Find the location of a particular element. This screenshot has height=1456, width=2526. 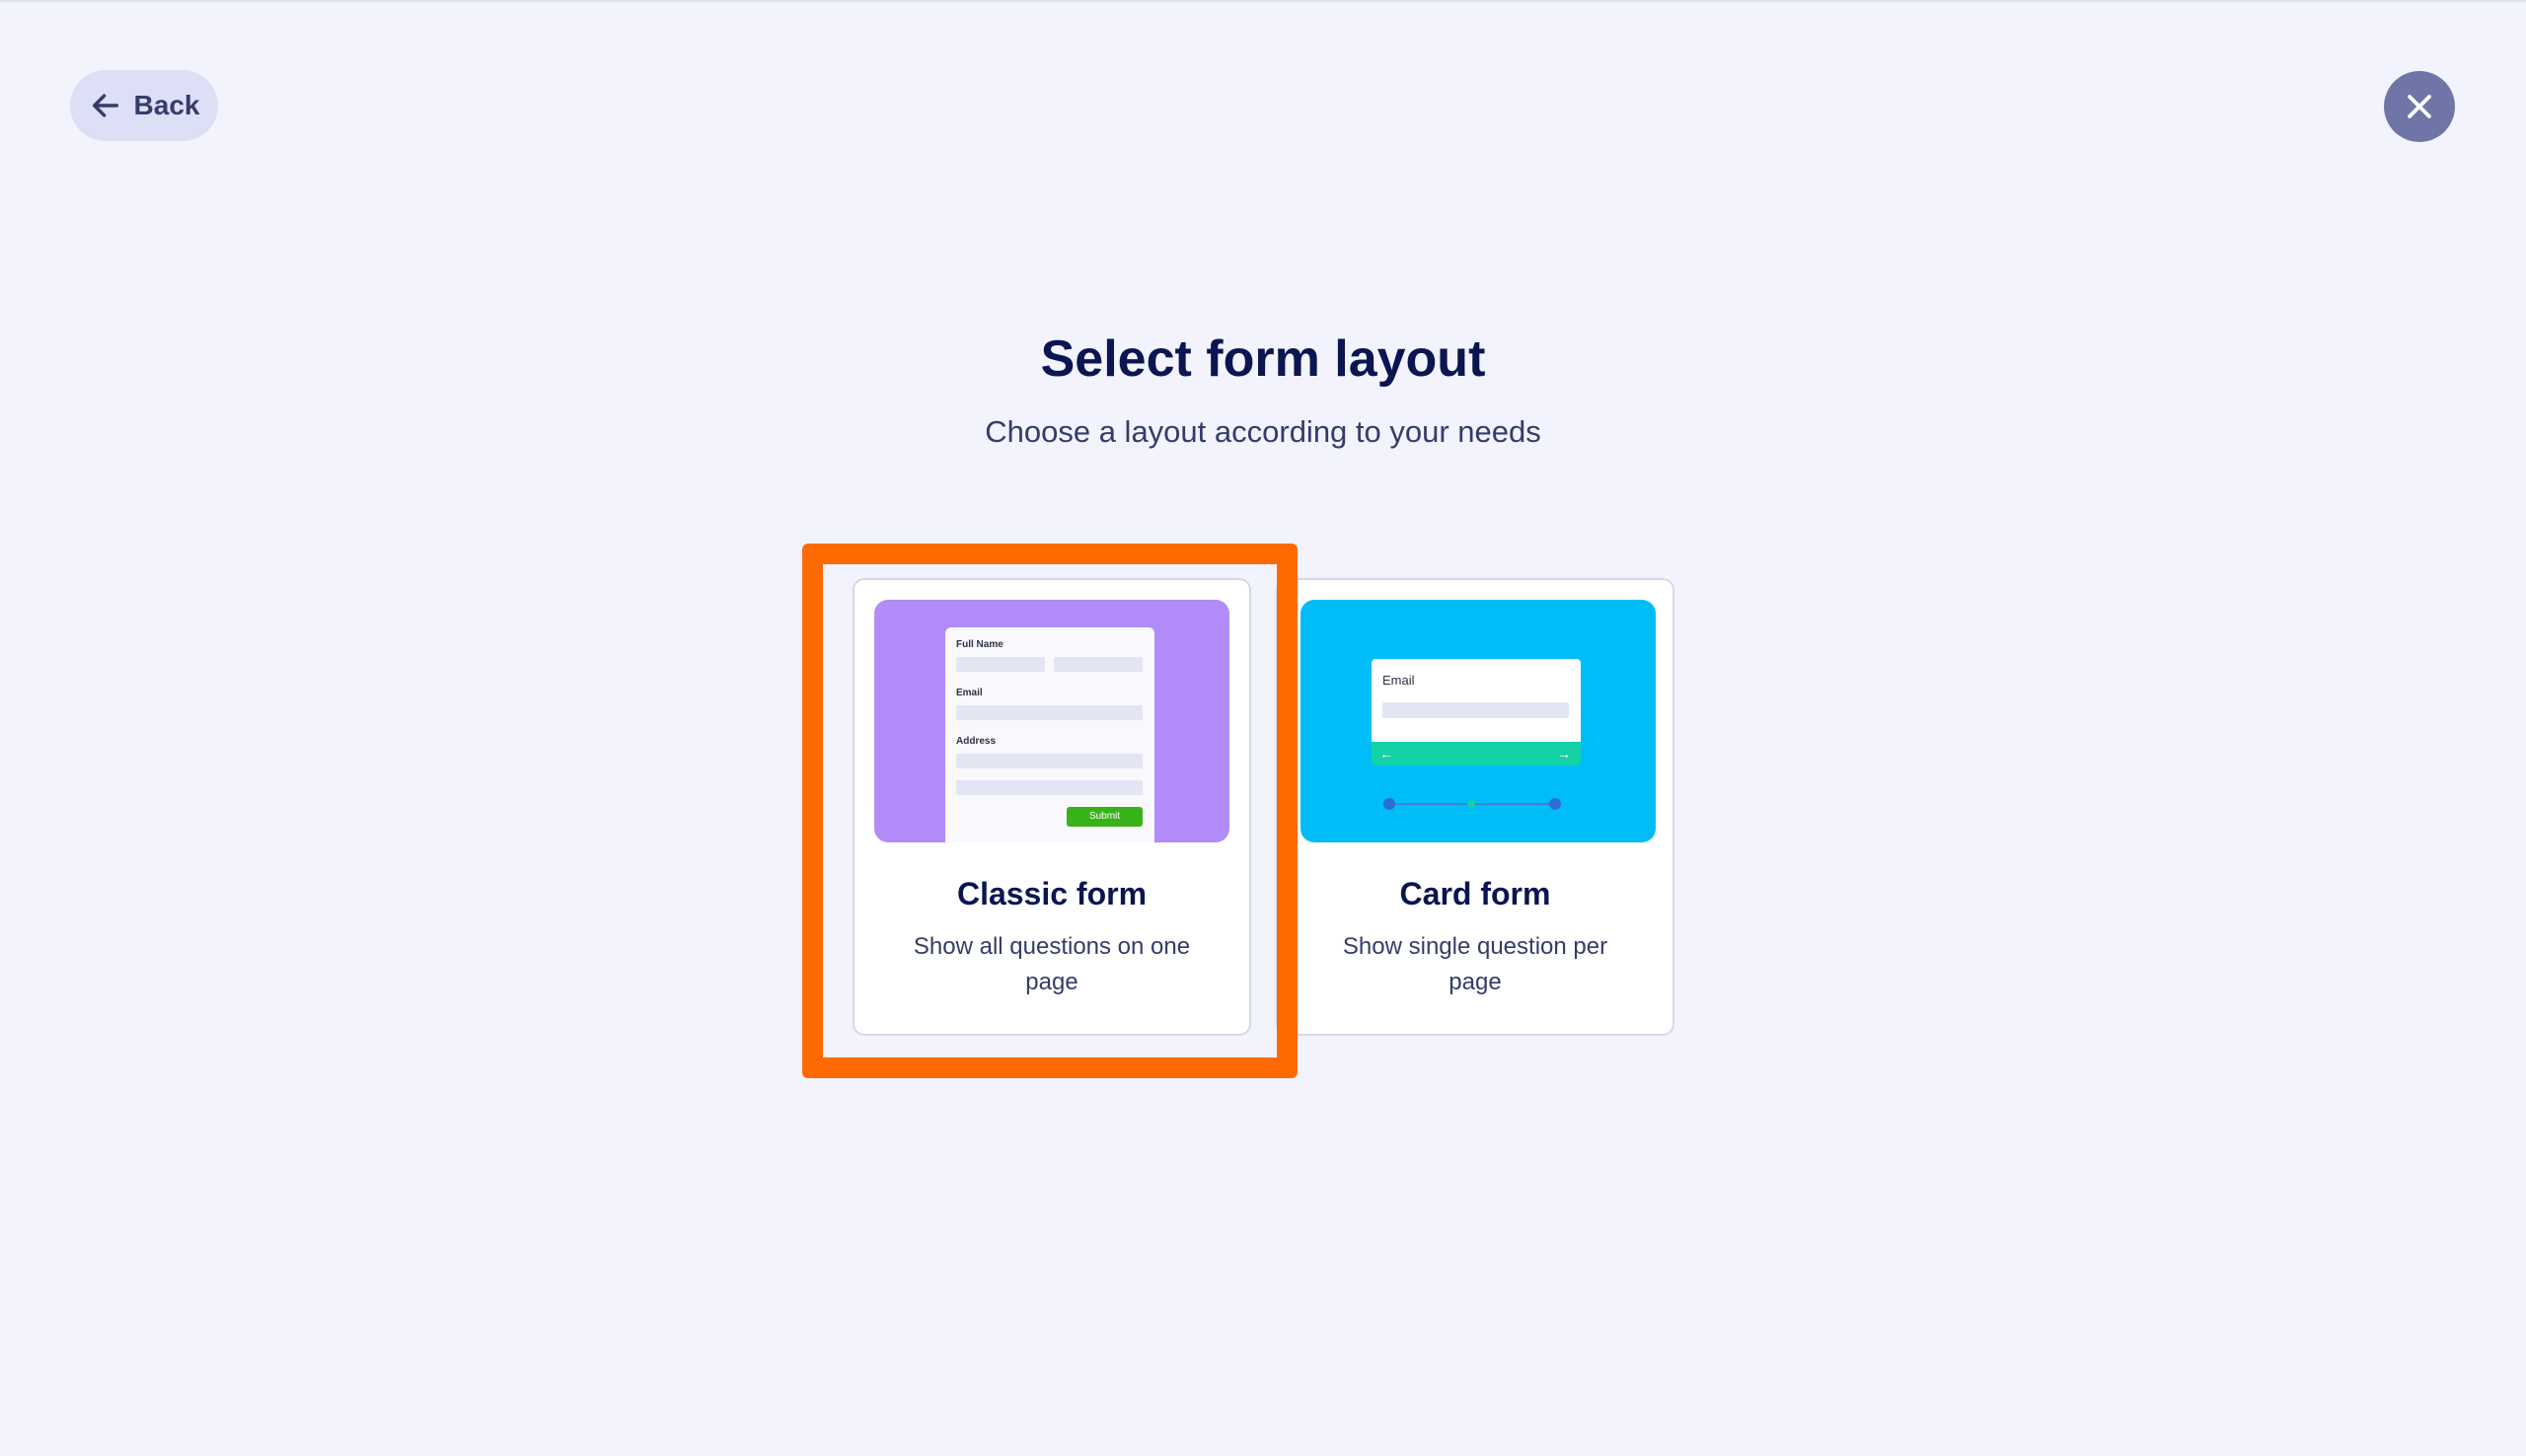

mini-submit-button: Submit is located at coordinates (1105, 817).